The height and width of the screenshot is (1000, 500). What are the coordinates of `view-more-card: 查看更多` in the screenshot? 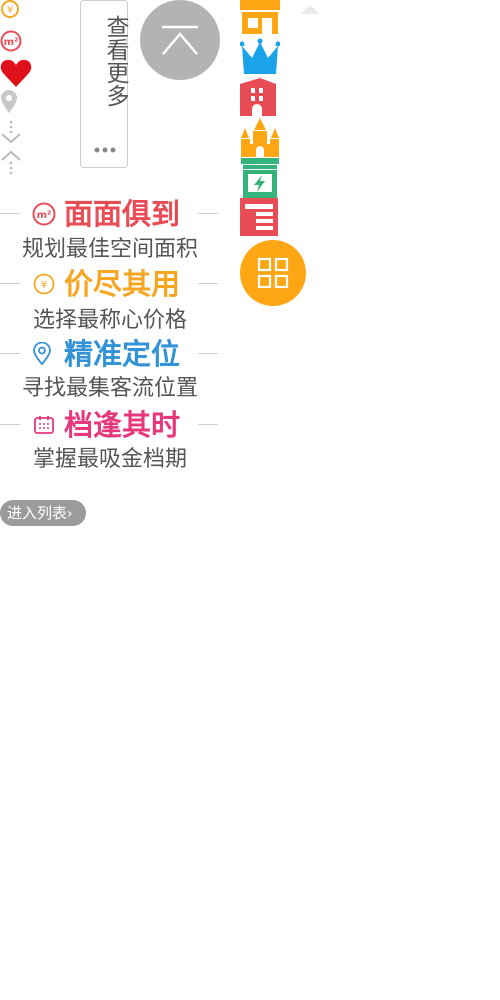 It's located at (104, 84).